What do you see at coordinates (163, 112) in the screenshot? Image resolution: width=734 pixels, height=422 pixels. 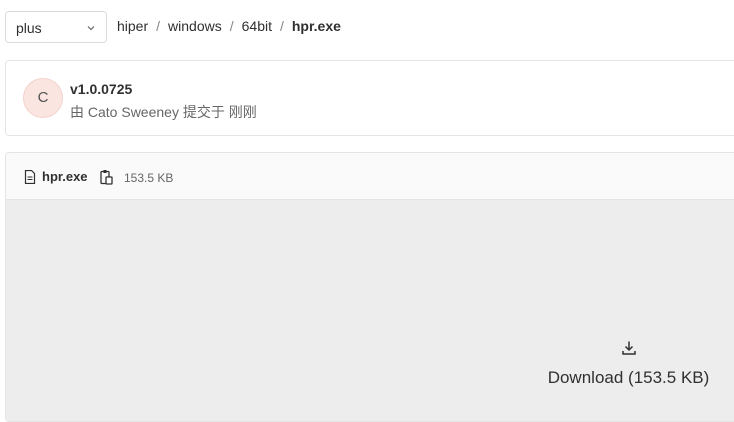 I see `commit-meta: 由 Cato Sweeney 提交于 刚刚` at bounding box center [163, 112].